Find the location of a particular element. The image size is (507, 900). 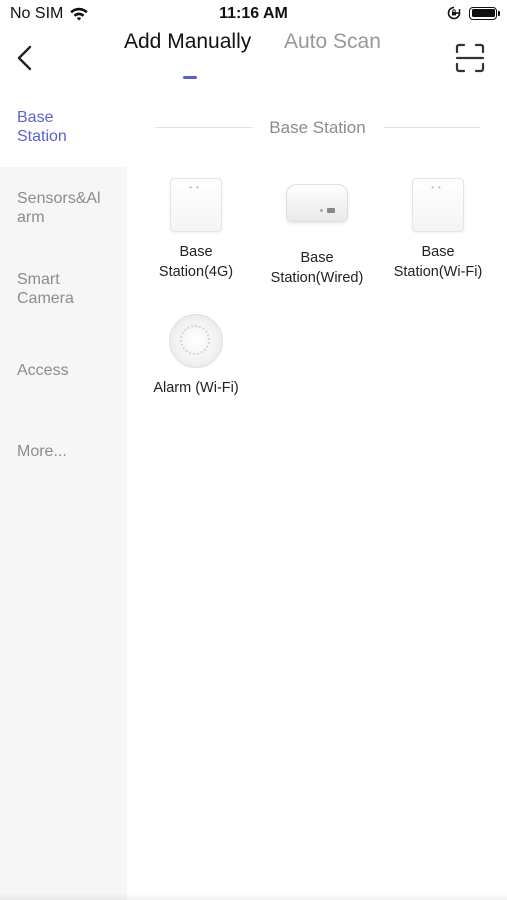

back-button is located at coordinates (26, 58).